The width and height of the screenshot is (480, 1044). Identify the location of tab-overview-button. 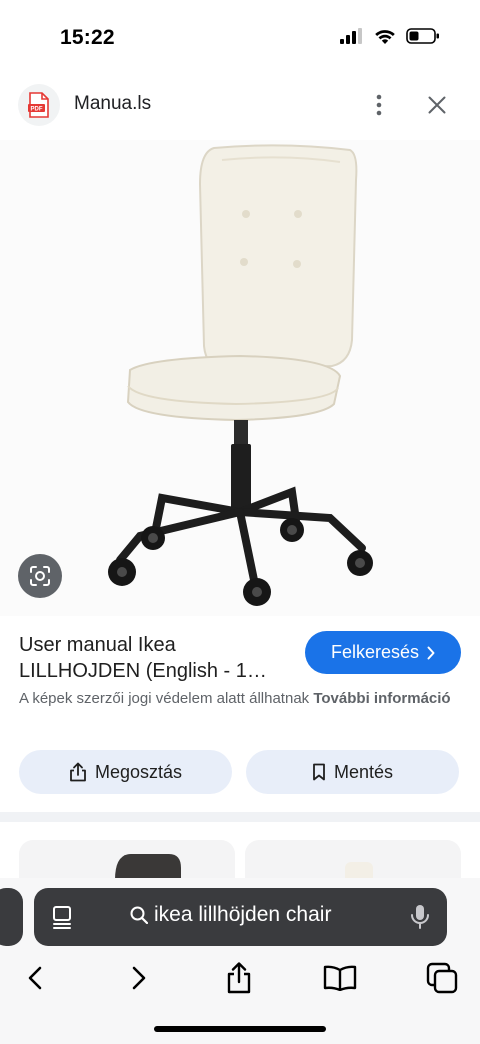
(442, 978).